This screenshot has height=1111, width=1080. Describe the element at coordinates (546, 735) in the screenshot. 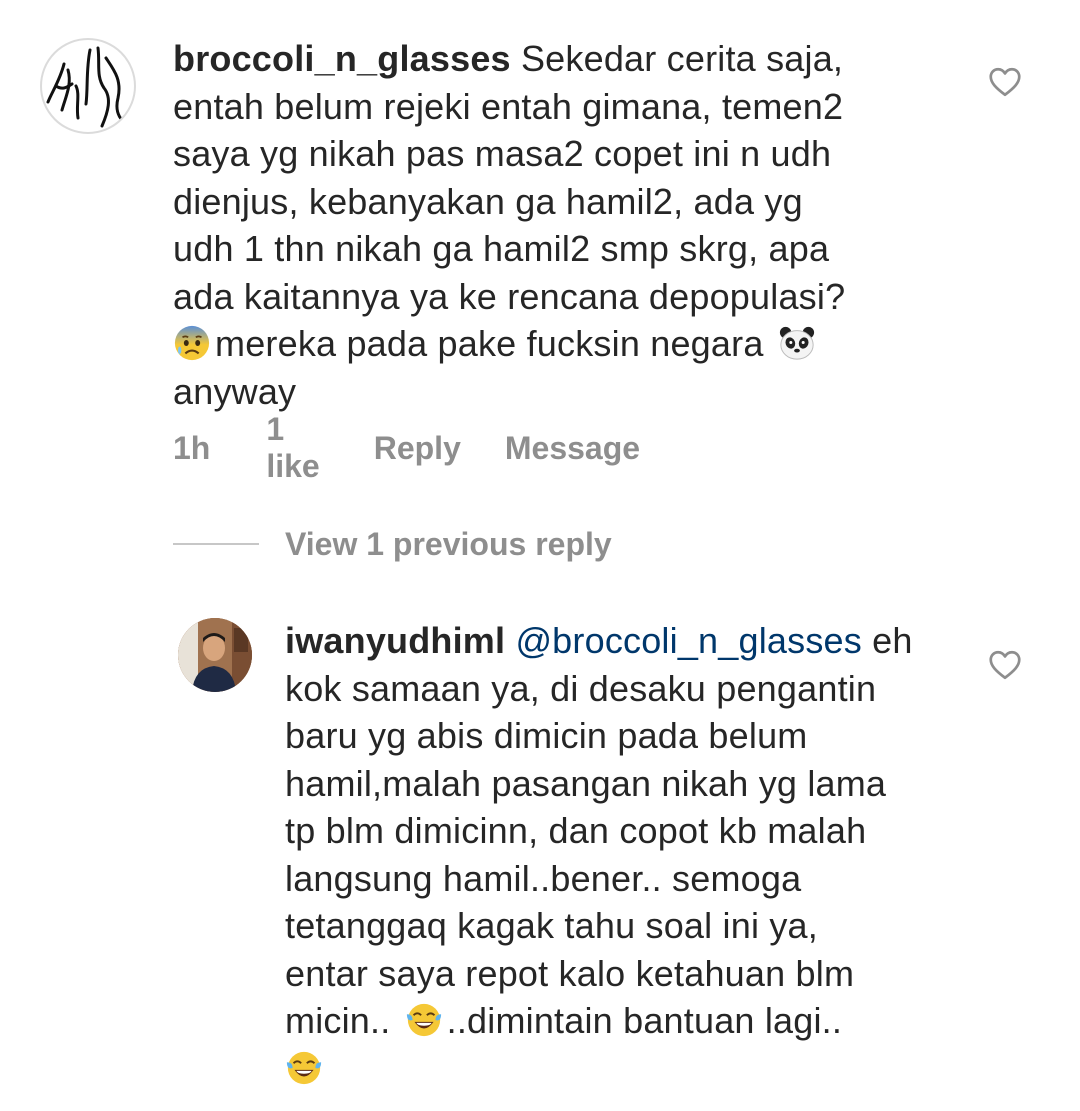

I see `reply-line: baru yg abis dimicin pada belum` at that location.